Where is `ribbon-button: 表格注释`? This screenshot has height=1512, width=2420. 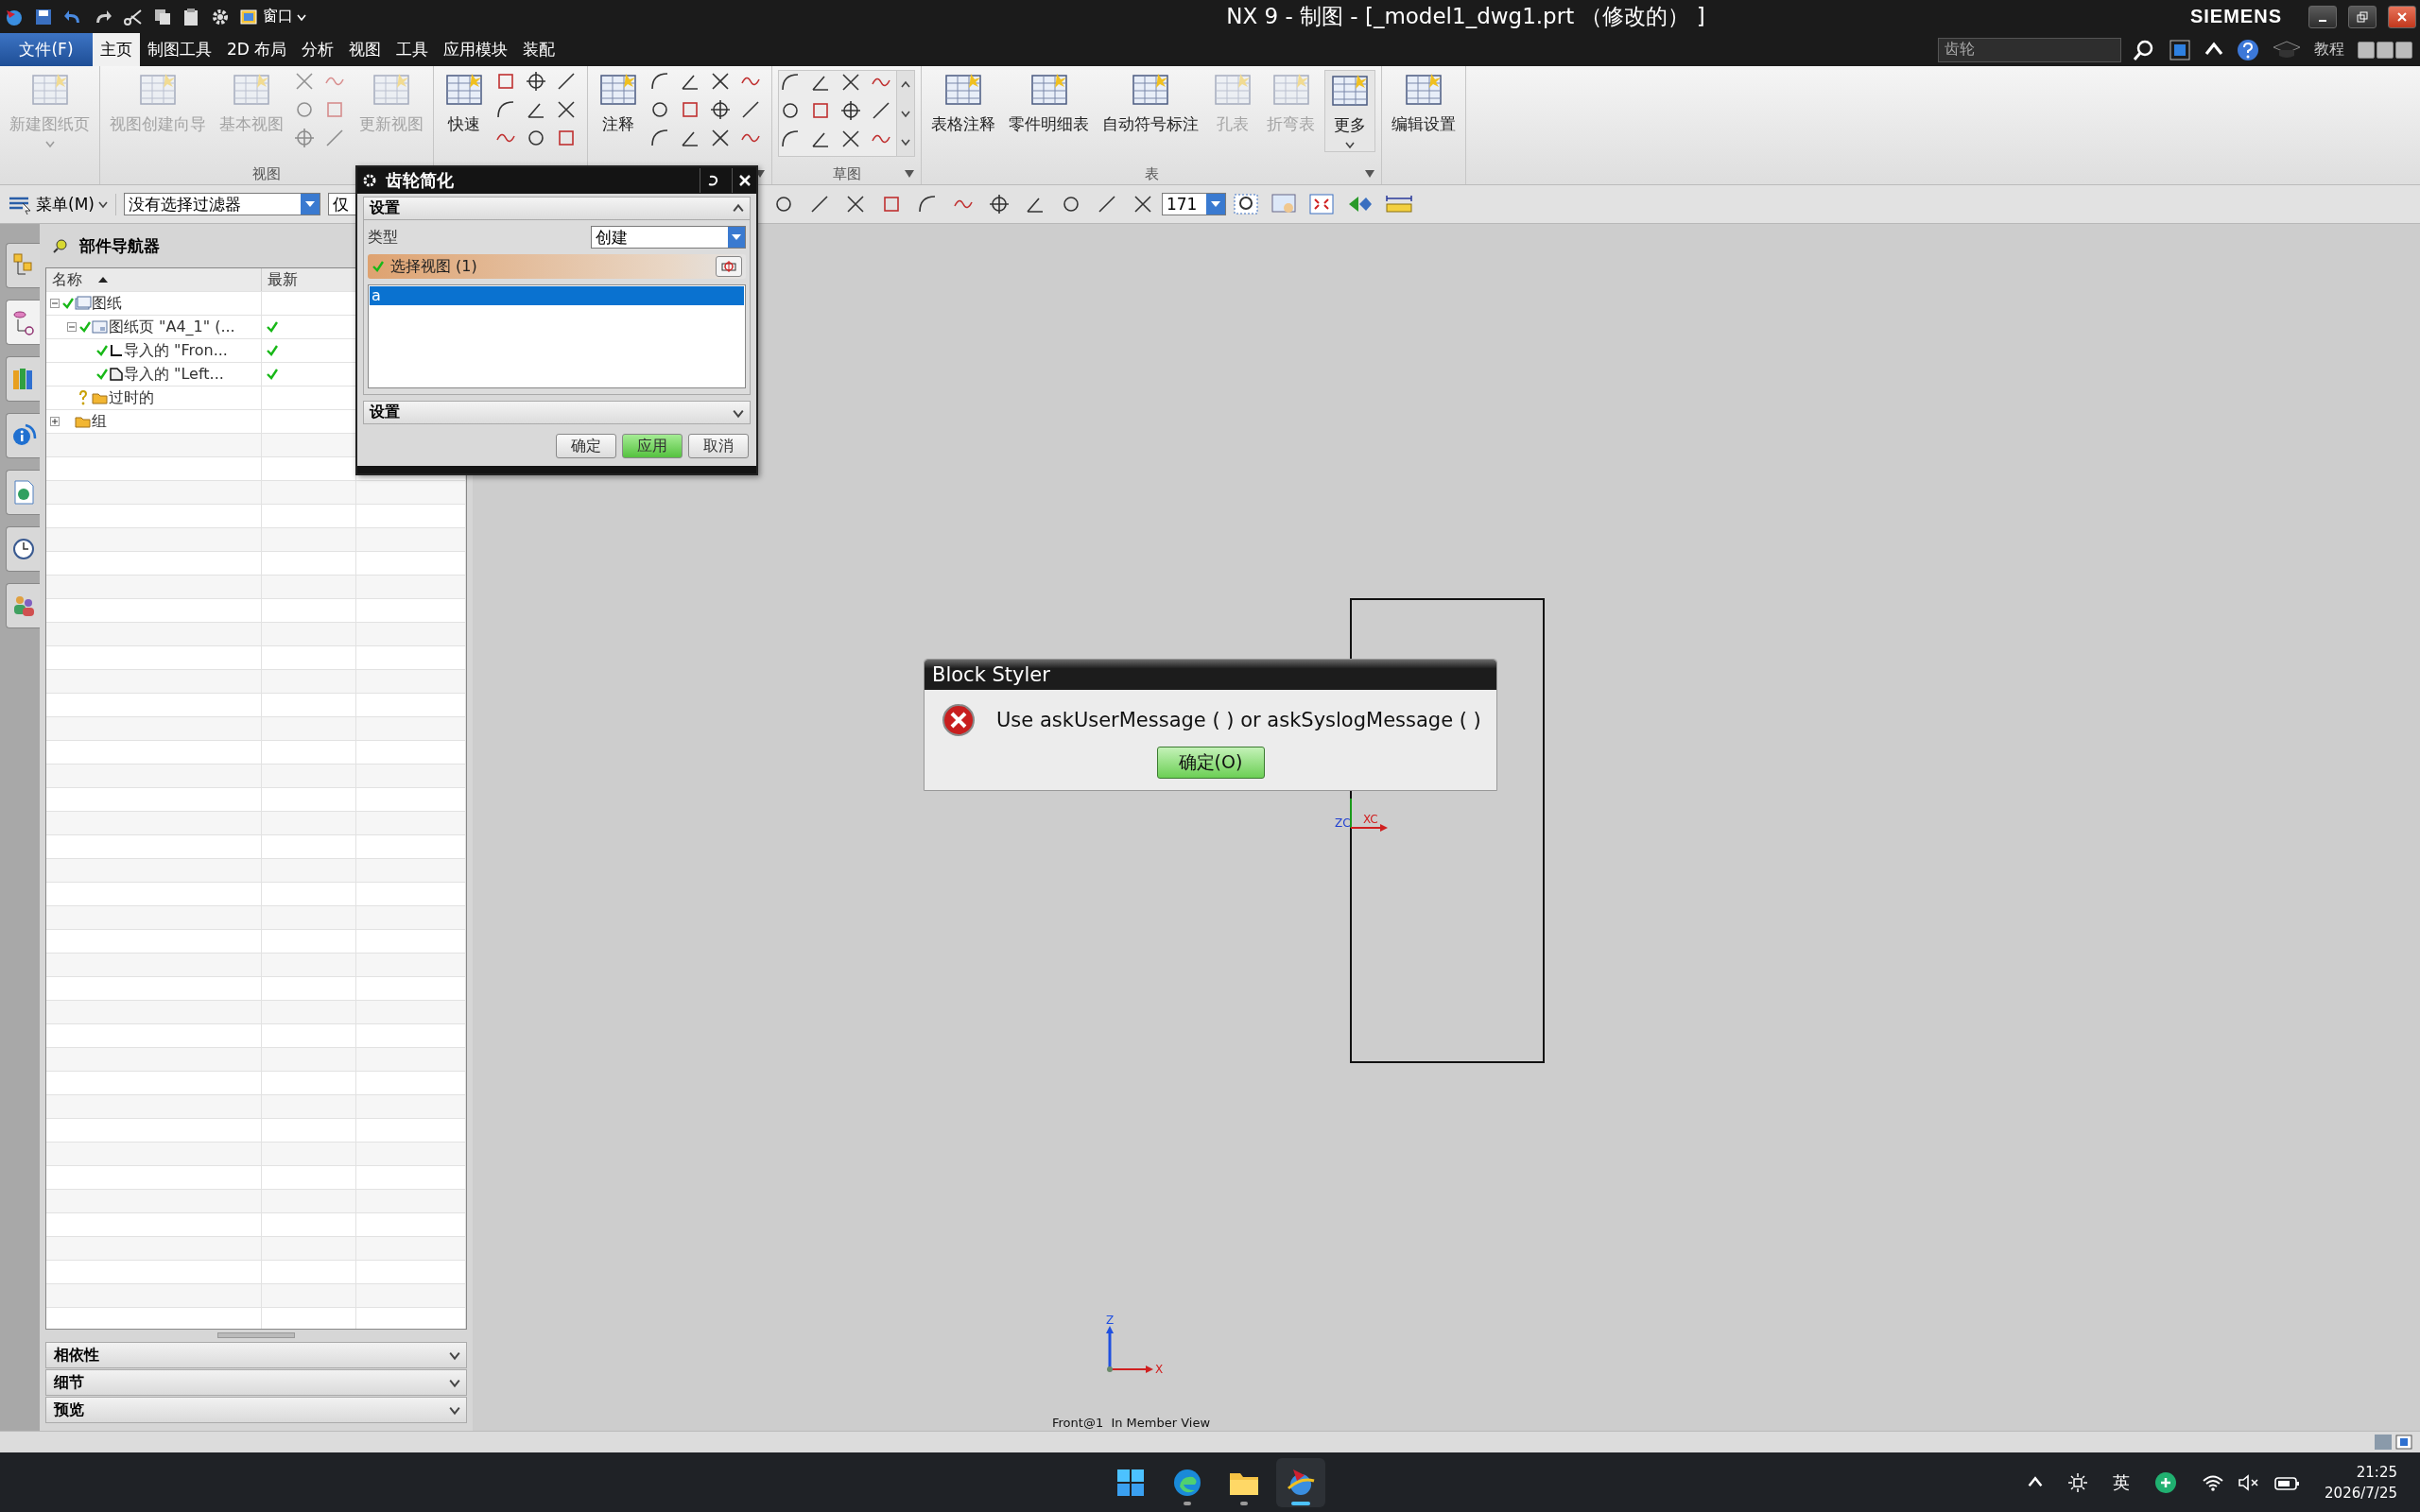
ribbon-button: 表格注释 is located at coordinates (963, 103).